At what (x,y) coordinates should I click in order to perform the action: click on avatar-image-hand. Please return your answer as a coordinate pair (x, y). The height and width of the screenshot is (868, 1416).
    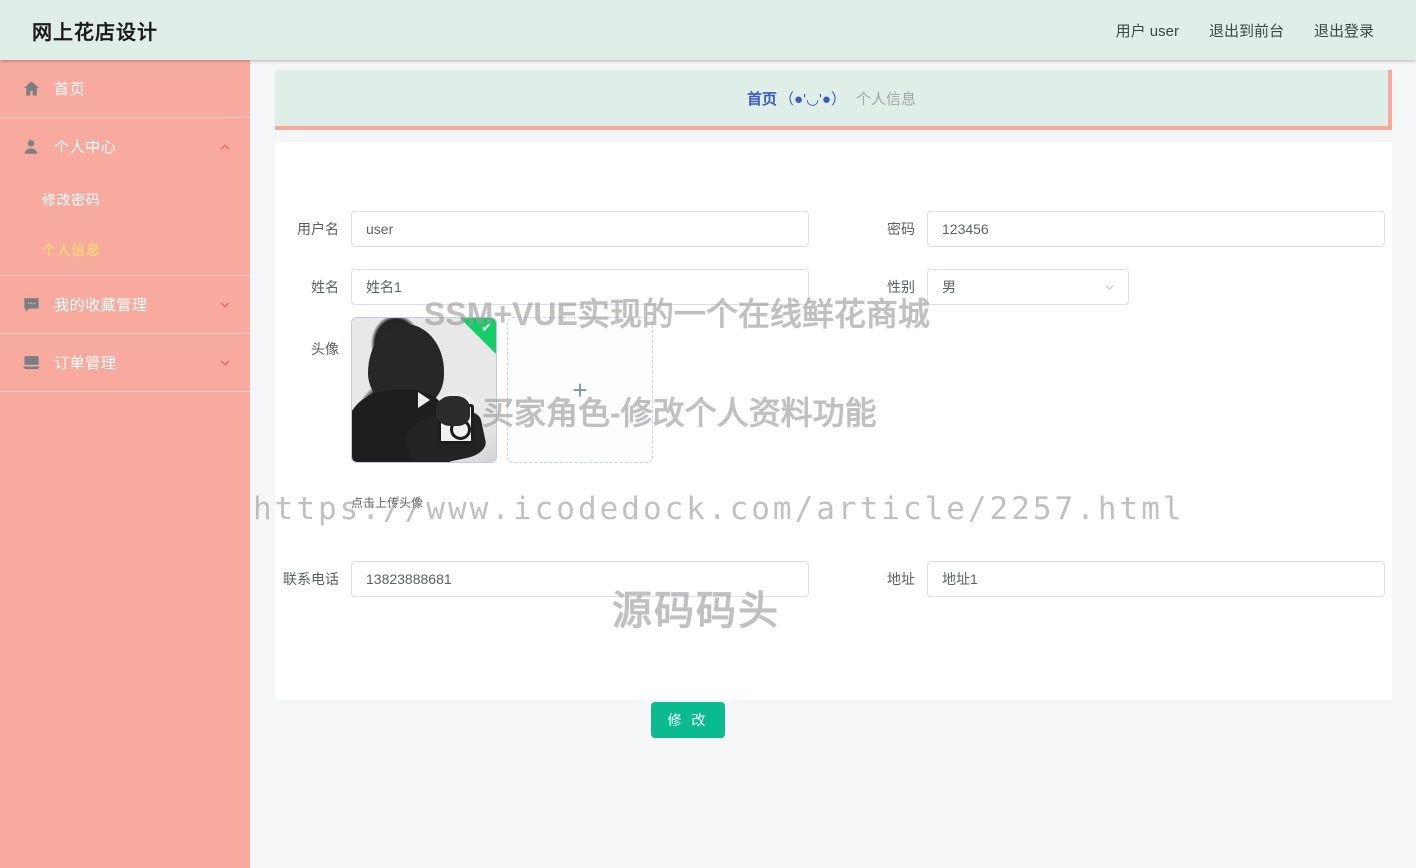
    Looking at the image, I should click on (453, 411).